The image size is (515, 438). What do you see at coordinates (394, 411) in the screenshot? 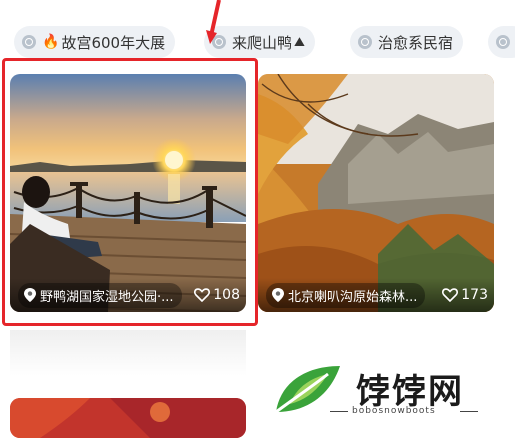
I see `watermark-subtitle: bobosnowboots` at bounding box center [394, 411].